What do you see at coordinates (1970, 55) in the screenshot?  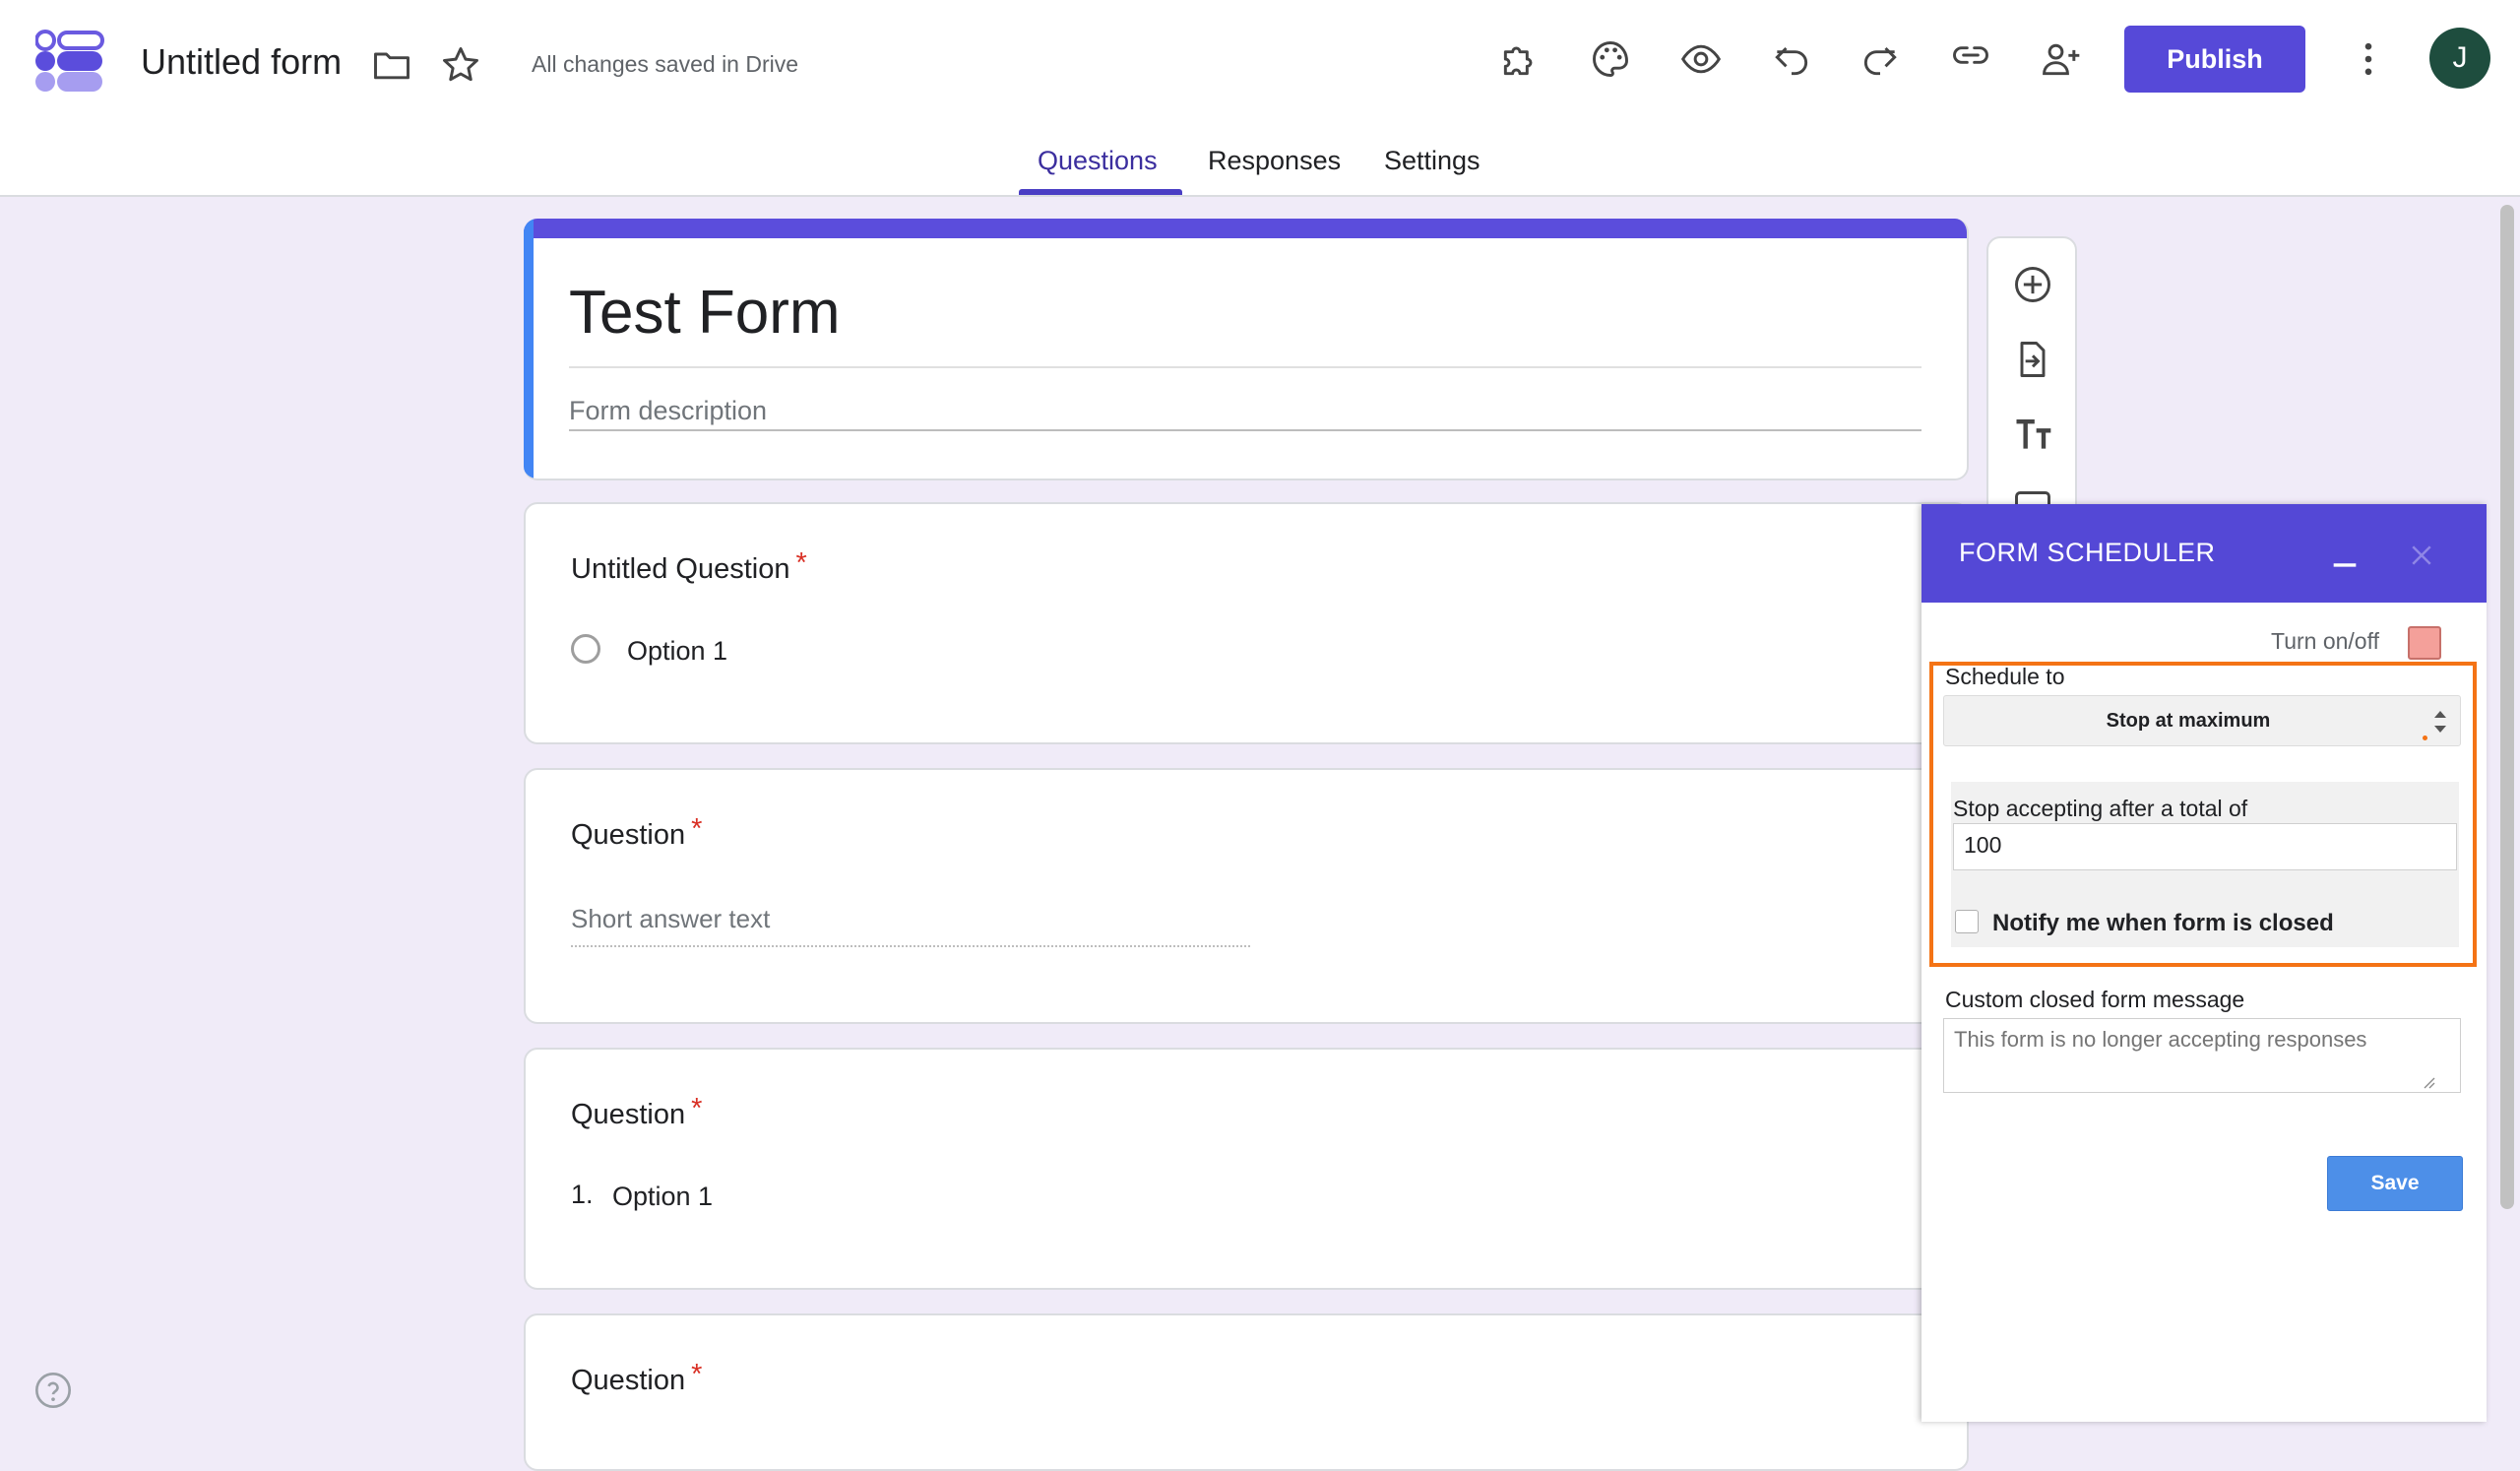 I see `link-icon` at bounding box center [1970, 55].